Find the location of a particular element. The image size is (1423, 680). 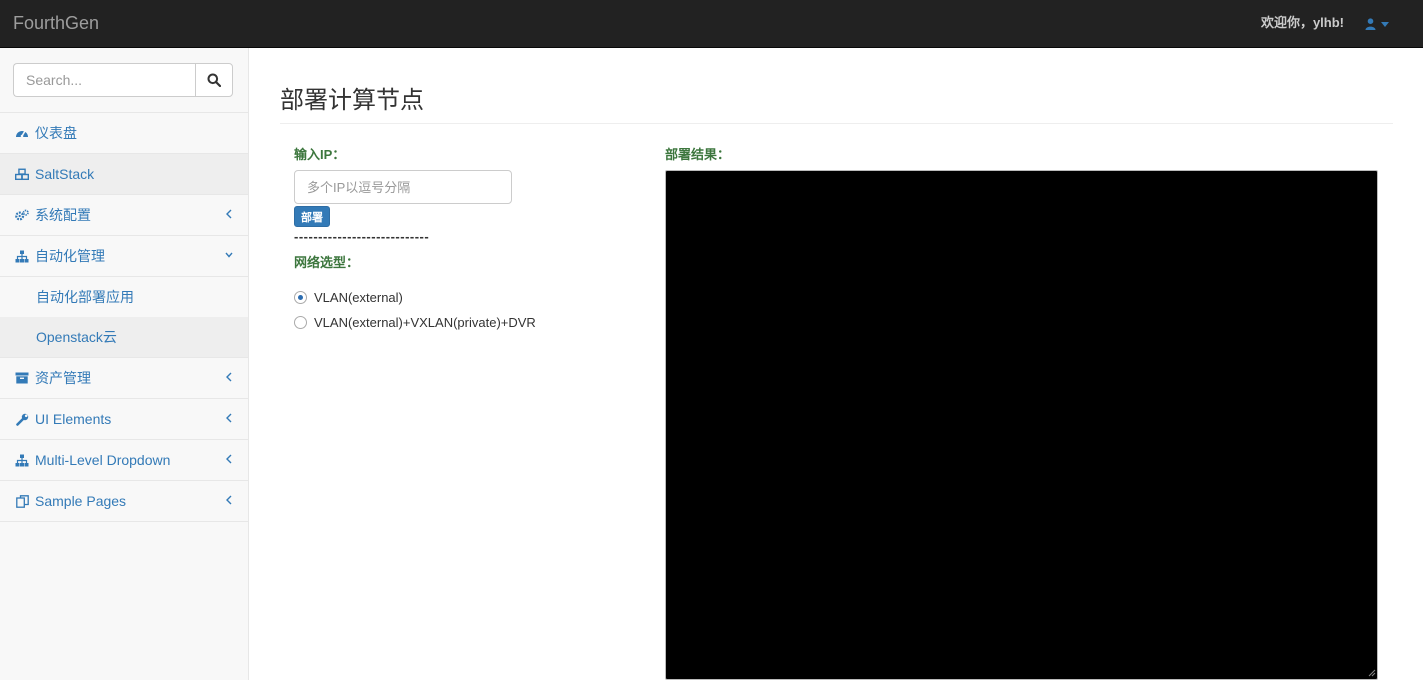

radio-button is located at coordinates (300, 322).